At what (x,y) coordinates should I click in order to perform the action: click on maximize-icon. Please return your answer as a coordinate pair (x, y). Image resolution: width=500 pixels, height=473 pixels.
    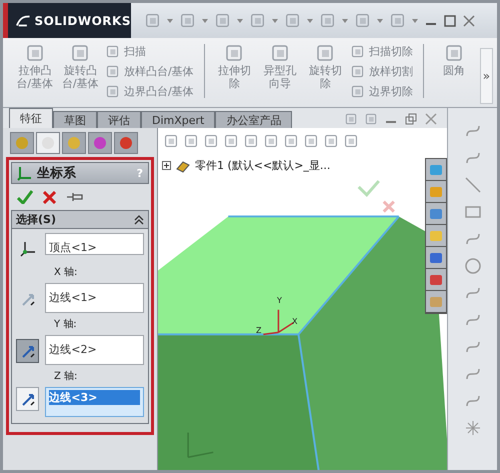
    Looking at the image, I should click on (450, 20).